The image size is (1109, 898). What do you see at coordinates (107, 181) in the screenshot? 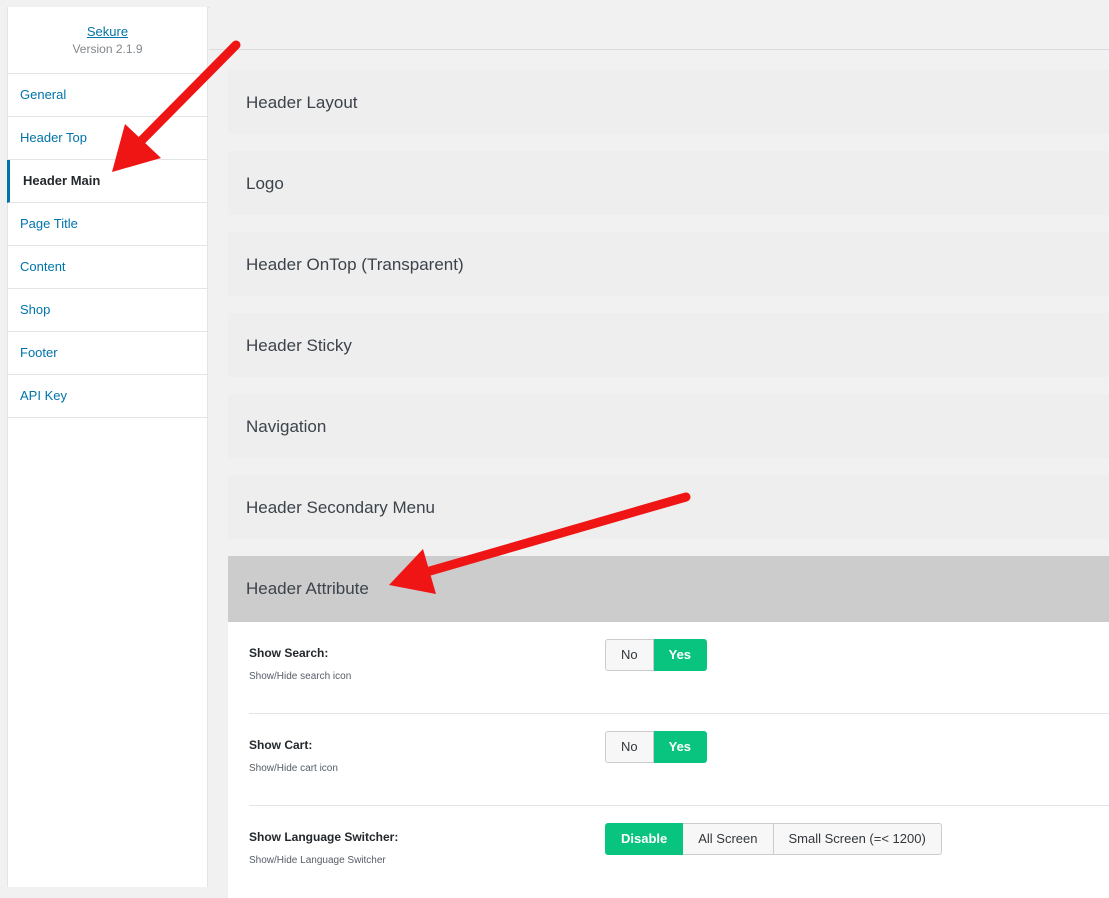
I see `sidebar-item-header-main: Header Main` at bounding box center [107, 181].